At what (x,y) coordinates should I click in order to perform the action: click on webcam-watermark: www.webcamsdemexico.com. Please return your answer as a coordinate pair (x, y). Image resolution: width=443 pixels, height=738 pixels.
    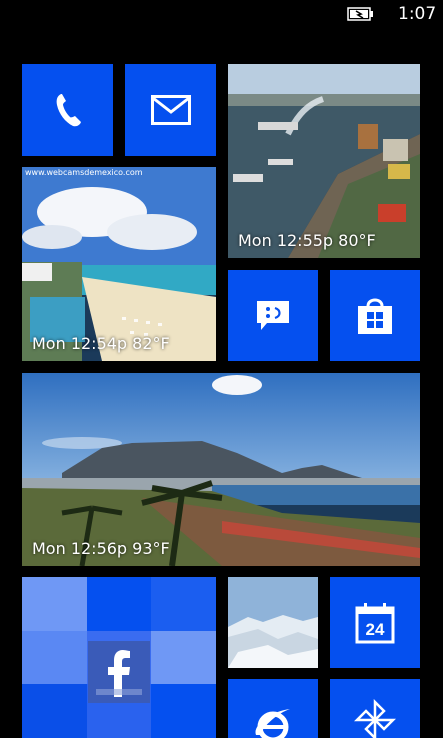
    Looking at the image, I should click on (84, 172).